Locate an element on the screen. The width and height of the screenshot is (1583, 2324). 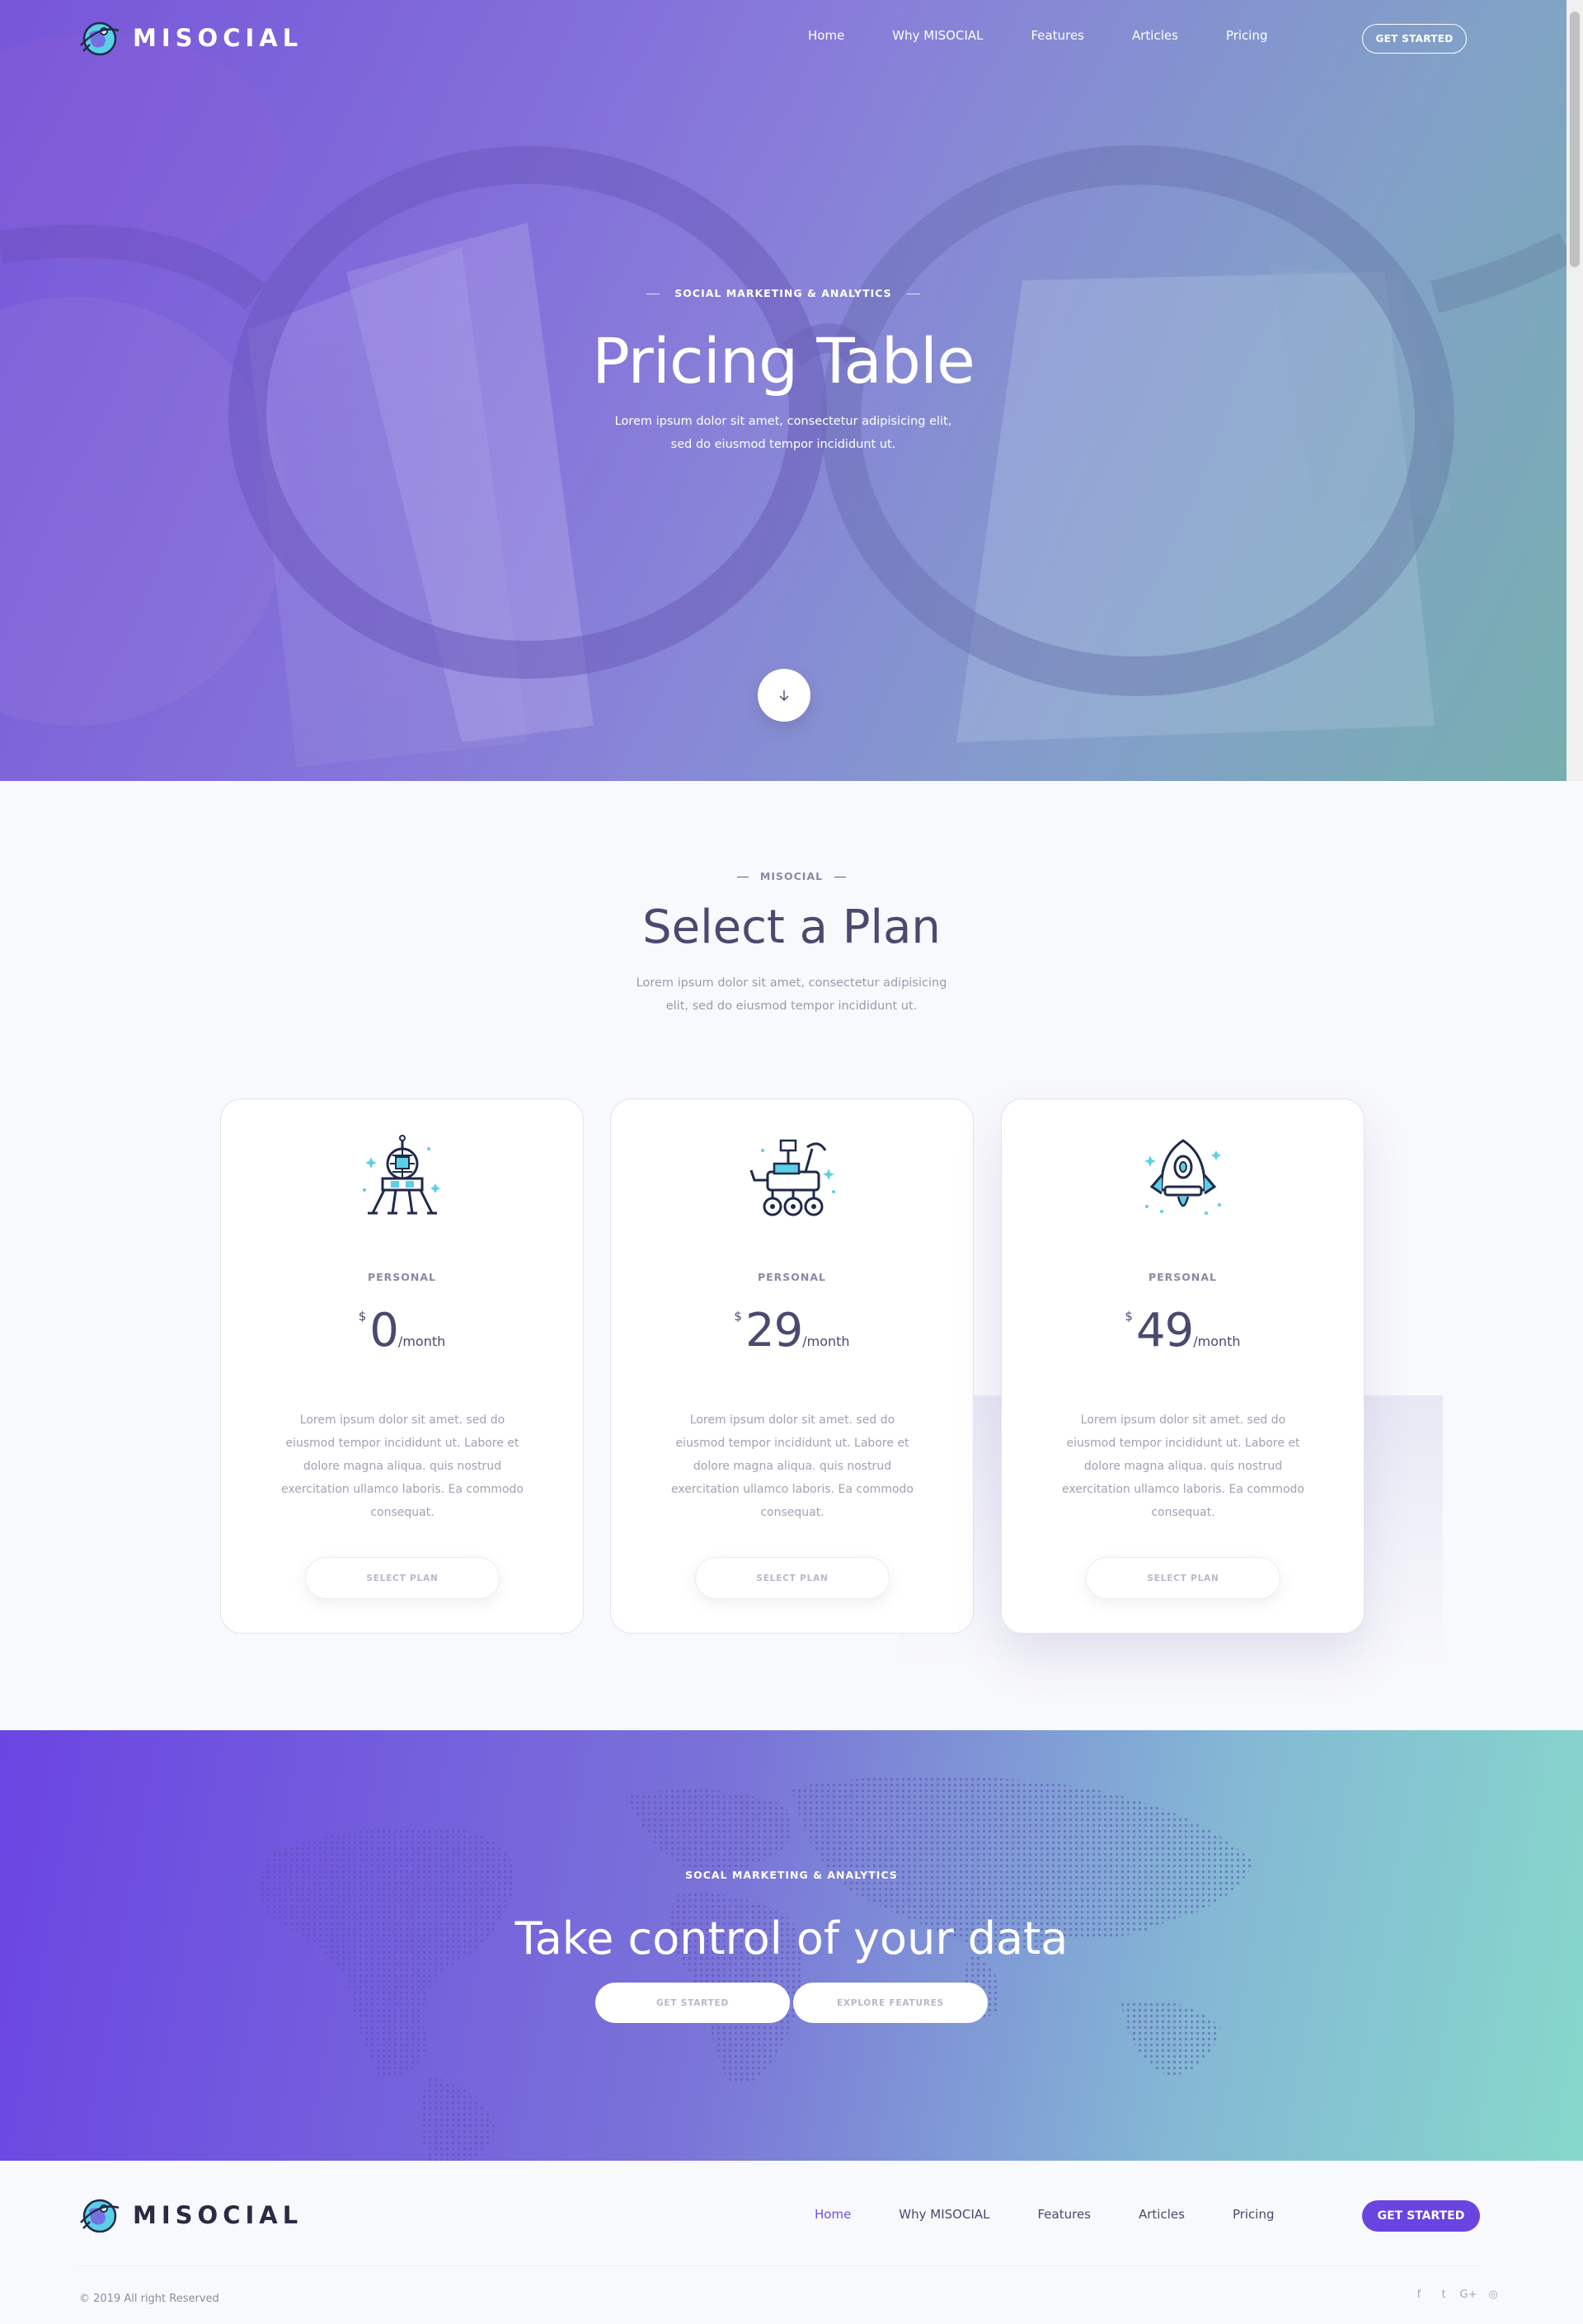
section-eyebrow-text: MISOCIAL is located at coordinates (792, 876).